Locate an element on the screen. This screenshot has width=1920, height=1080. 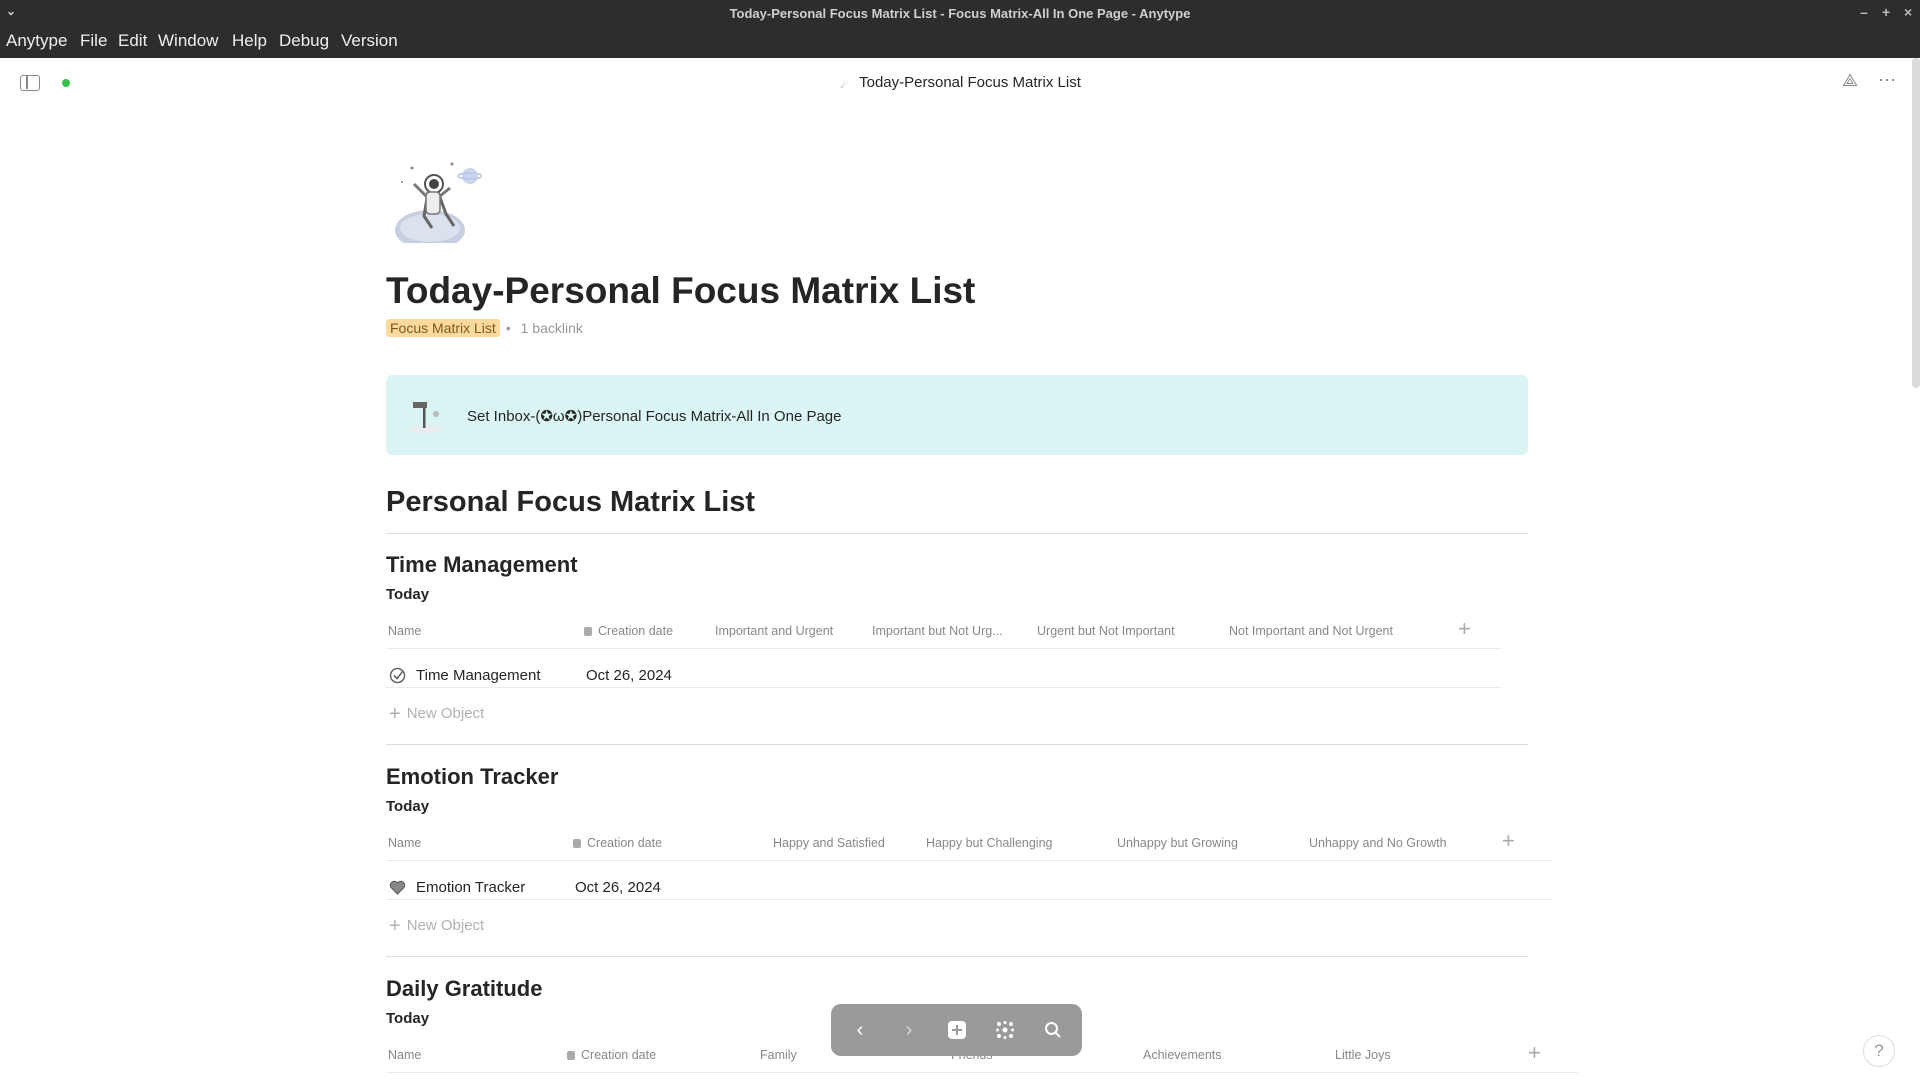
column-not-important-not-urgent: Not Important and Not Urgent is located at coordinates (1311, 631).